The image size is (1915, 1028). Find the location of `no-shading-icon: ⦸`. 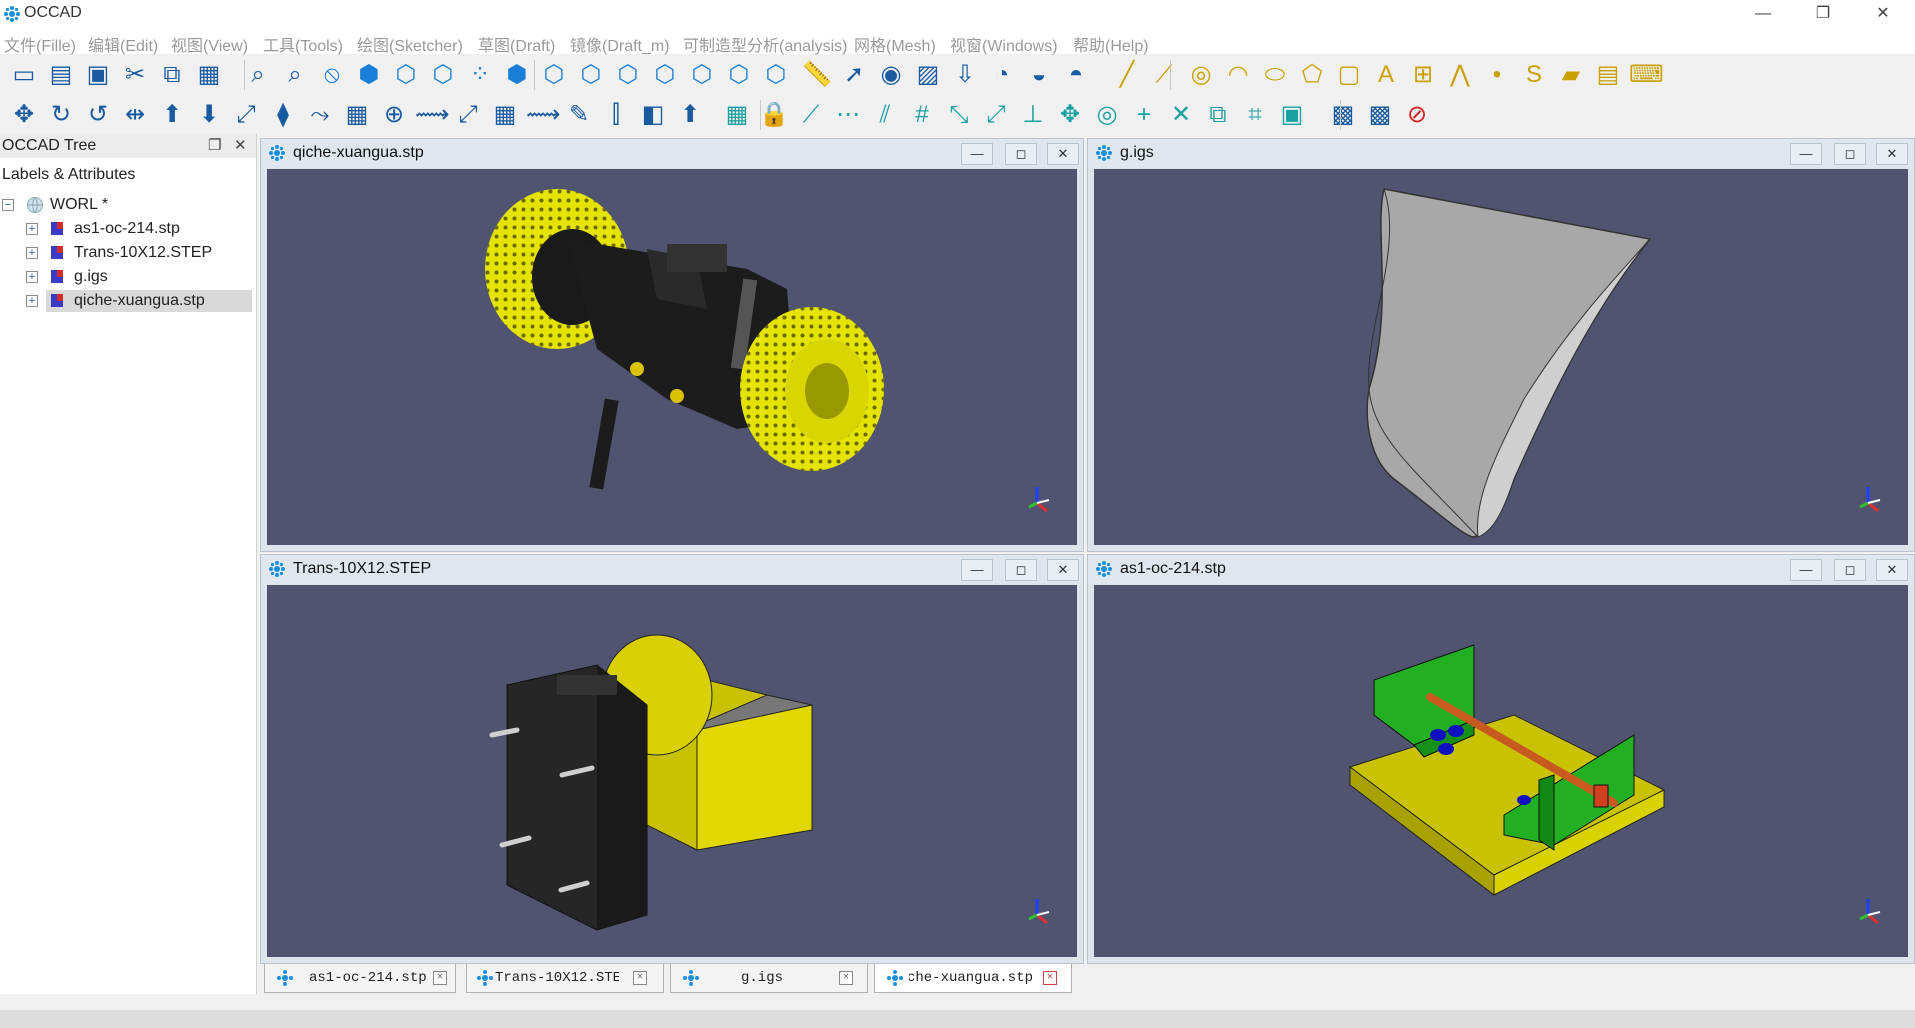

no-shading-icon: ⦸ is located at coordinates (332, 75).